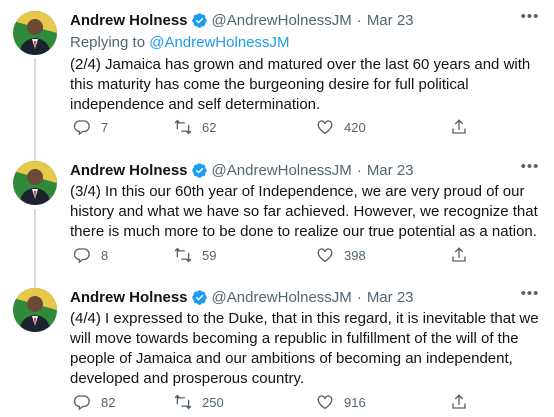 The height and width of the screenshot is (417, 554). I want to click on tweet-actions: 7 62 420, so click(305, 127).